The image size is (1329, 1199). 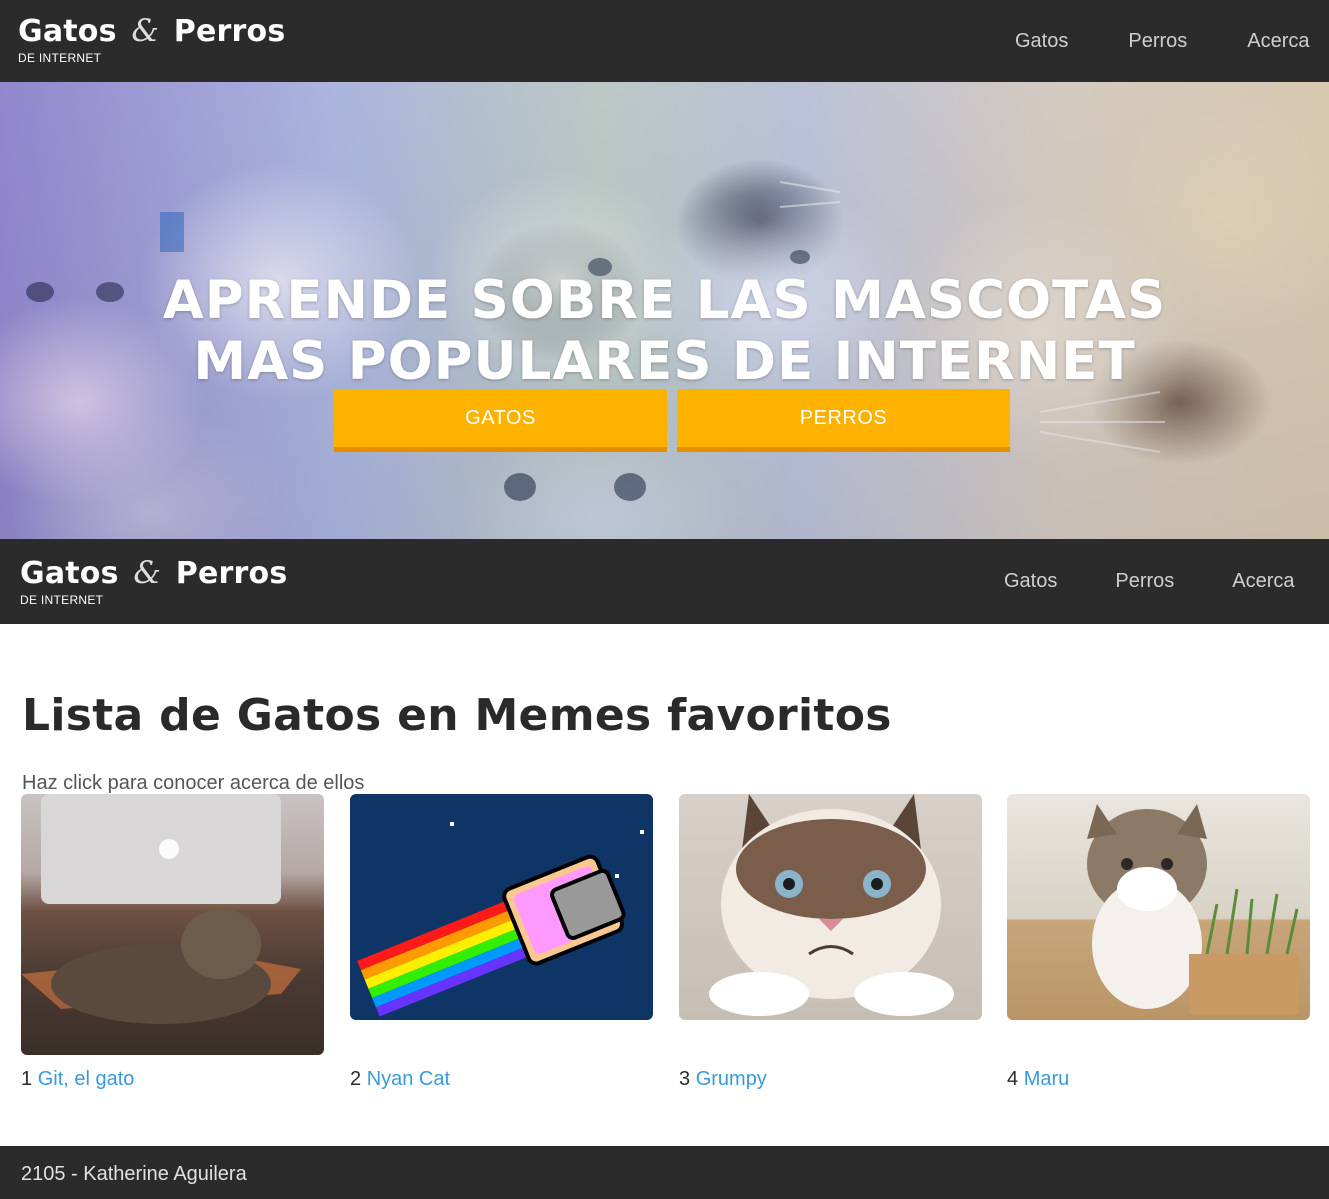 I want to click on page-title: Lista de Gatos en Memes favoritos, so click(x=457, y=715).